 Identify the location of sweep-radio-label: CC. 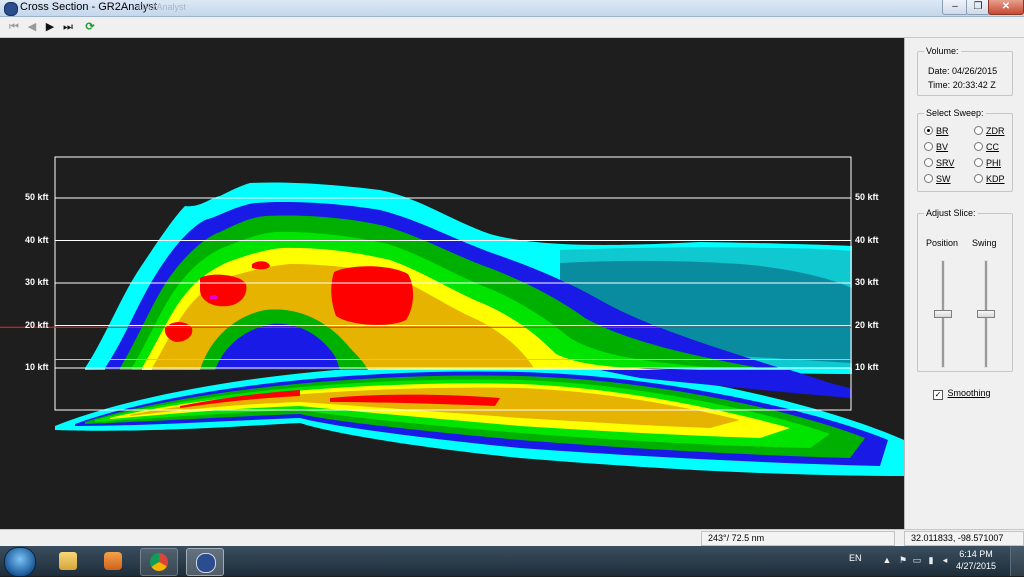
(992, 147).